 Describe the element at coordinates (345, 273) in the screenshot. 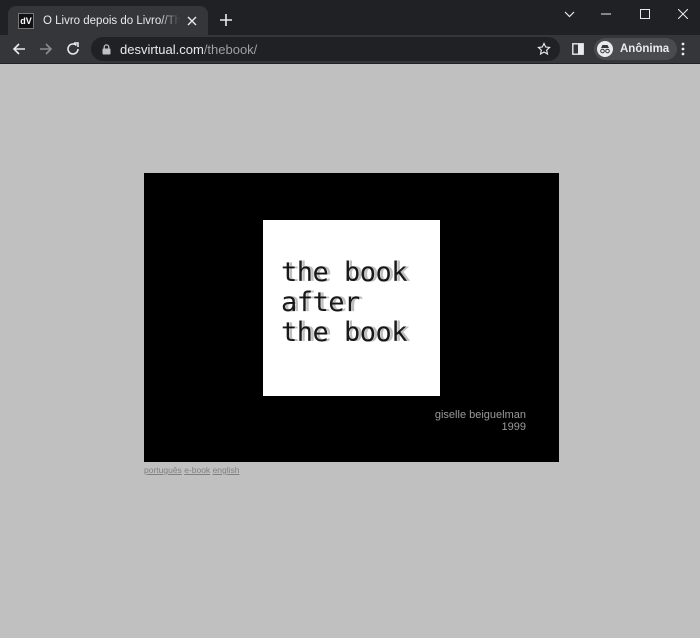

I see `cover-line-1: the book` at that location.